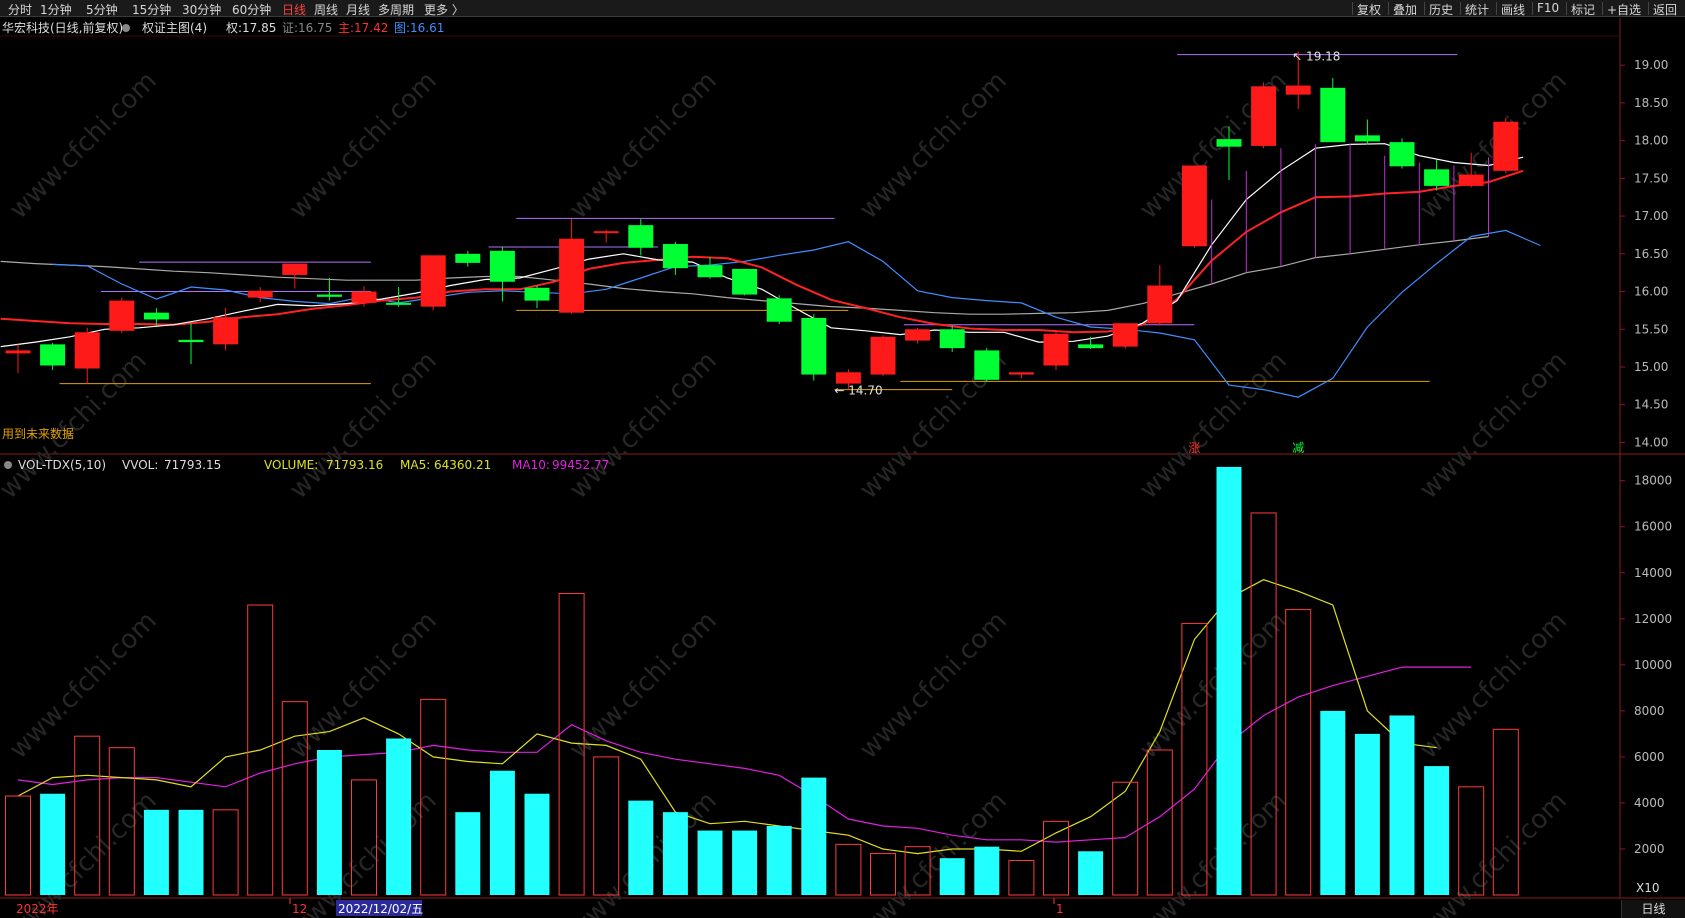  I want to click on date-month-12: 12, so click(299, 909).